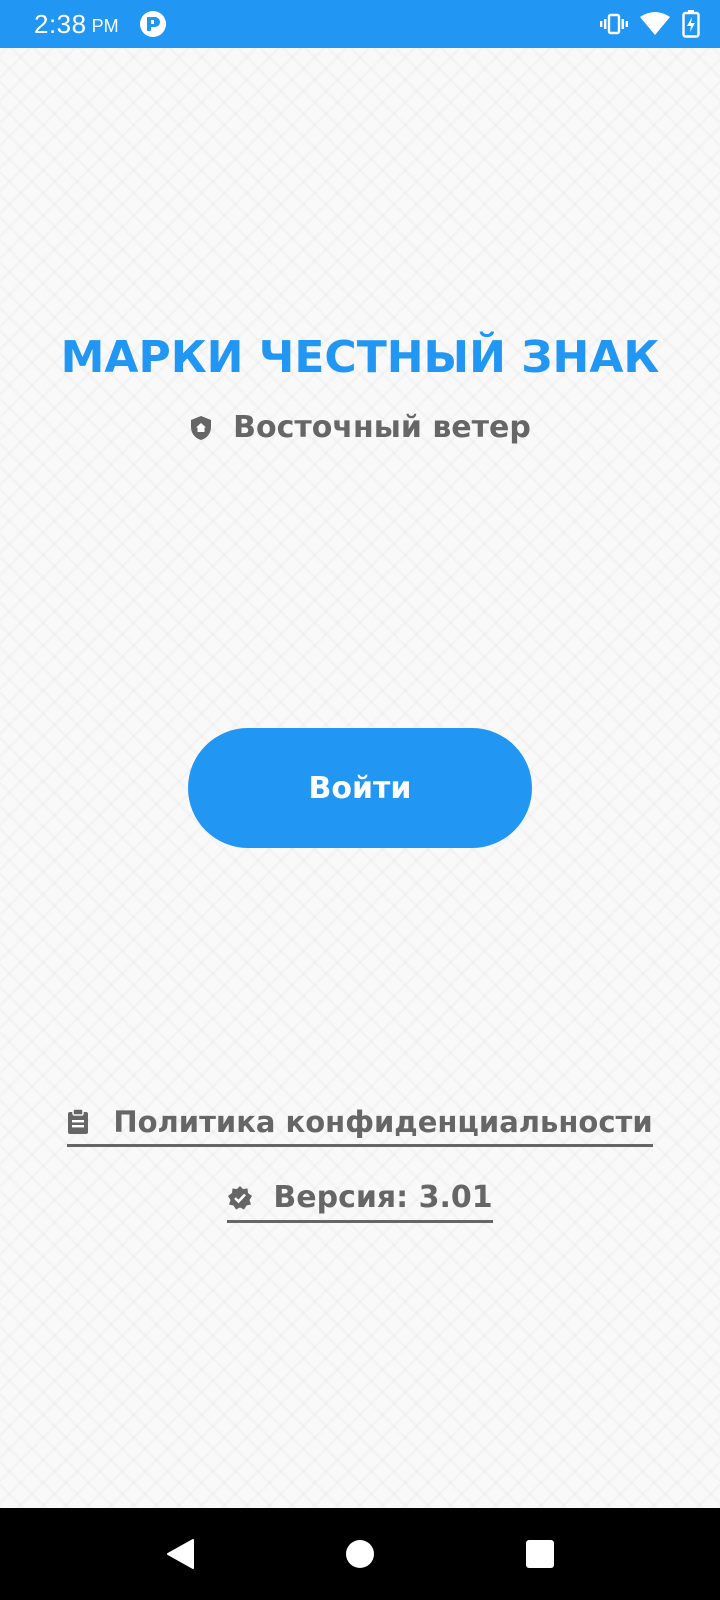  Describe the element at coordinates (383, 1122) in the screenshot. I see `privacy-policy-label: Политика конфиденциальности` at that location.